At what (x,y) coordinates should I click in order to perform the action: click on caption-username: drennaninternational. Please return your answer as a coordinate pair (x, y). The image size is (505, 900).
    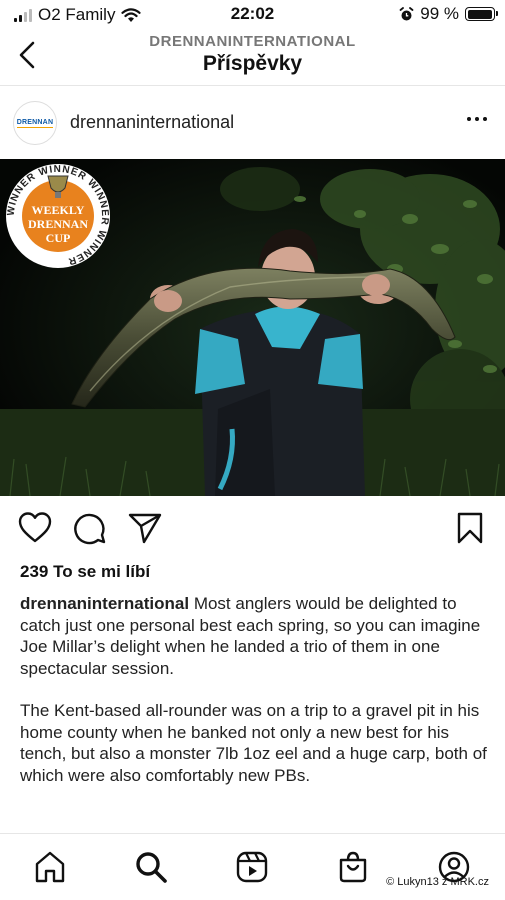
    Looking at the image, I should click on (104, 603).